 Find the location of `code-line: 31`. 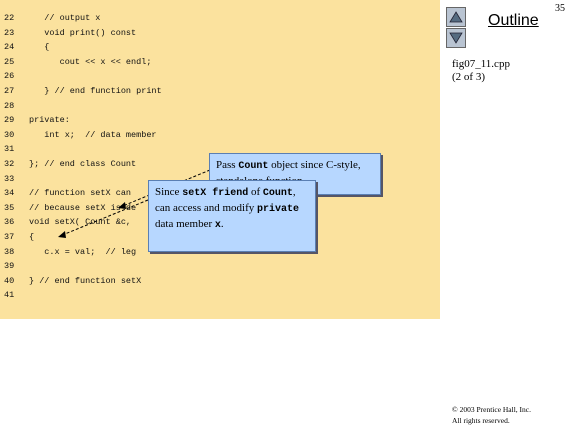

code-line: 31 is located at coordinates (14, 149).